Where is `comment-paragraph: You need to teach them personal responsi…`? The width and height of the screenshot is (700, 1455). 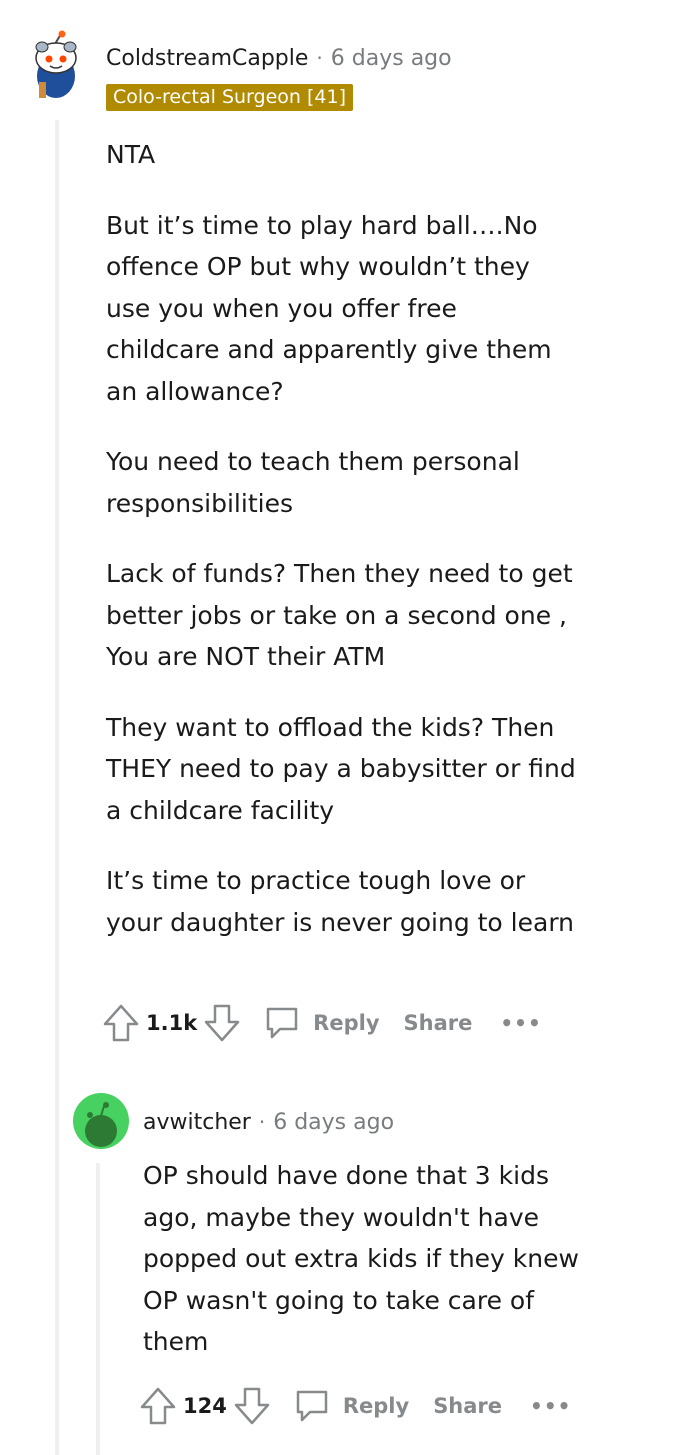
comment-paragraph: You need to teach them personal responsi… is located at coordinates (313, 482).